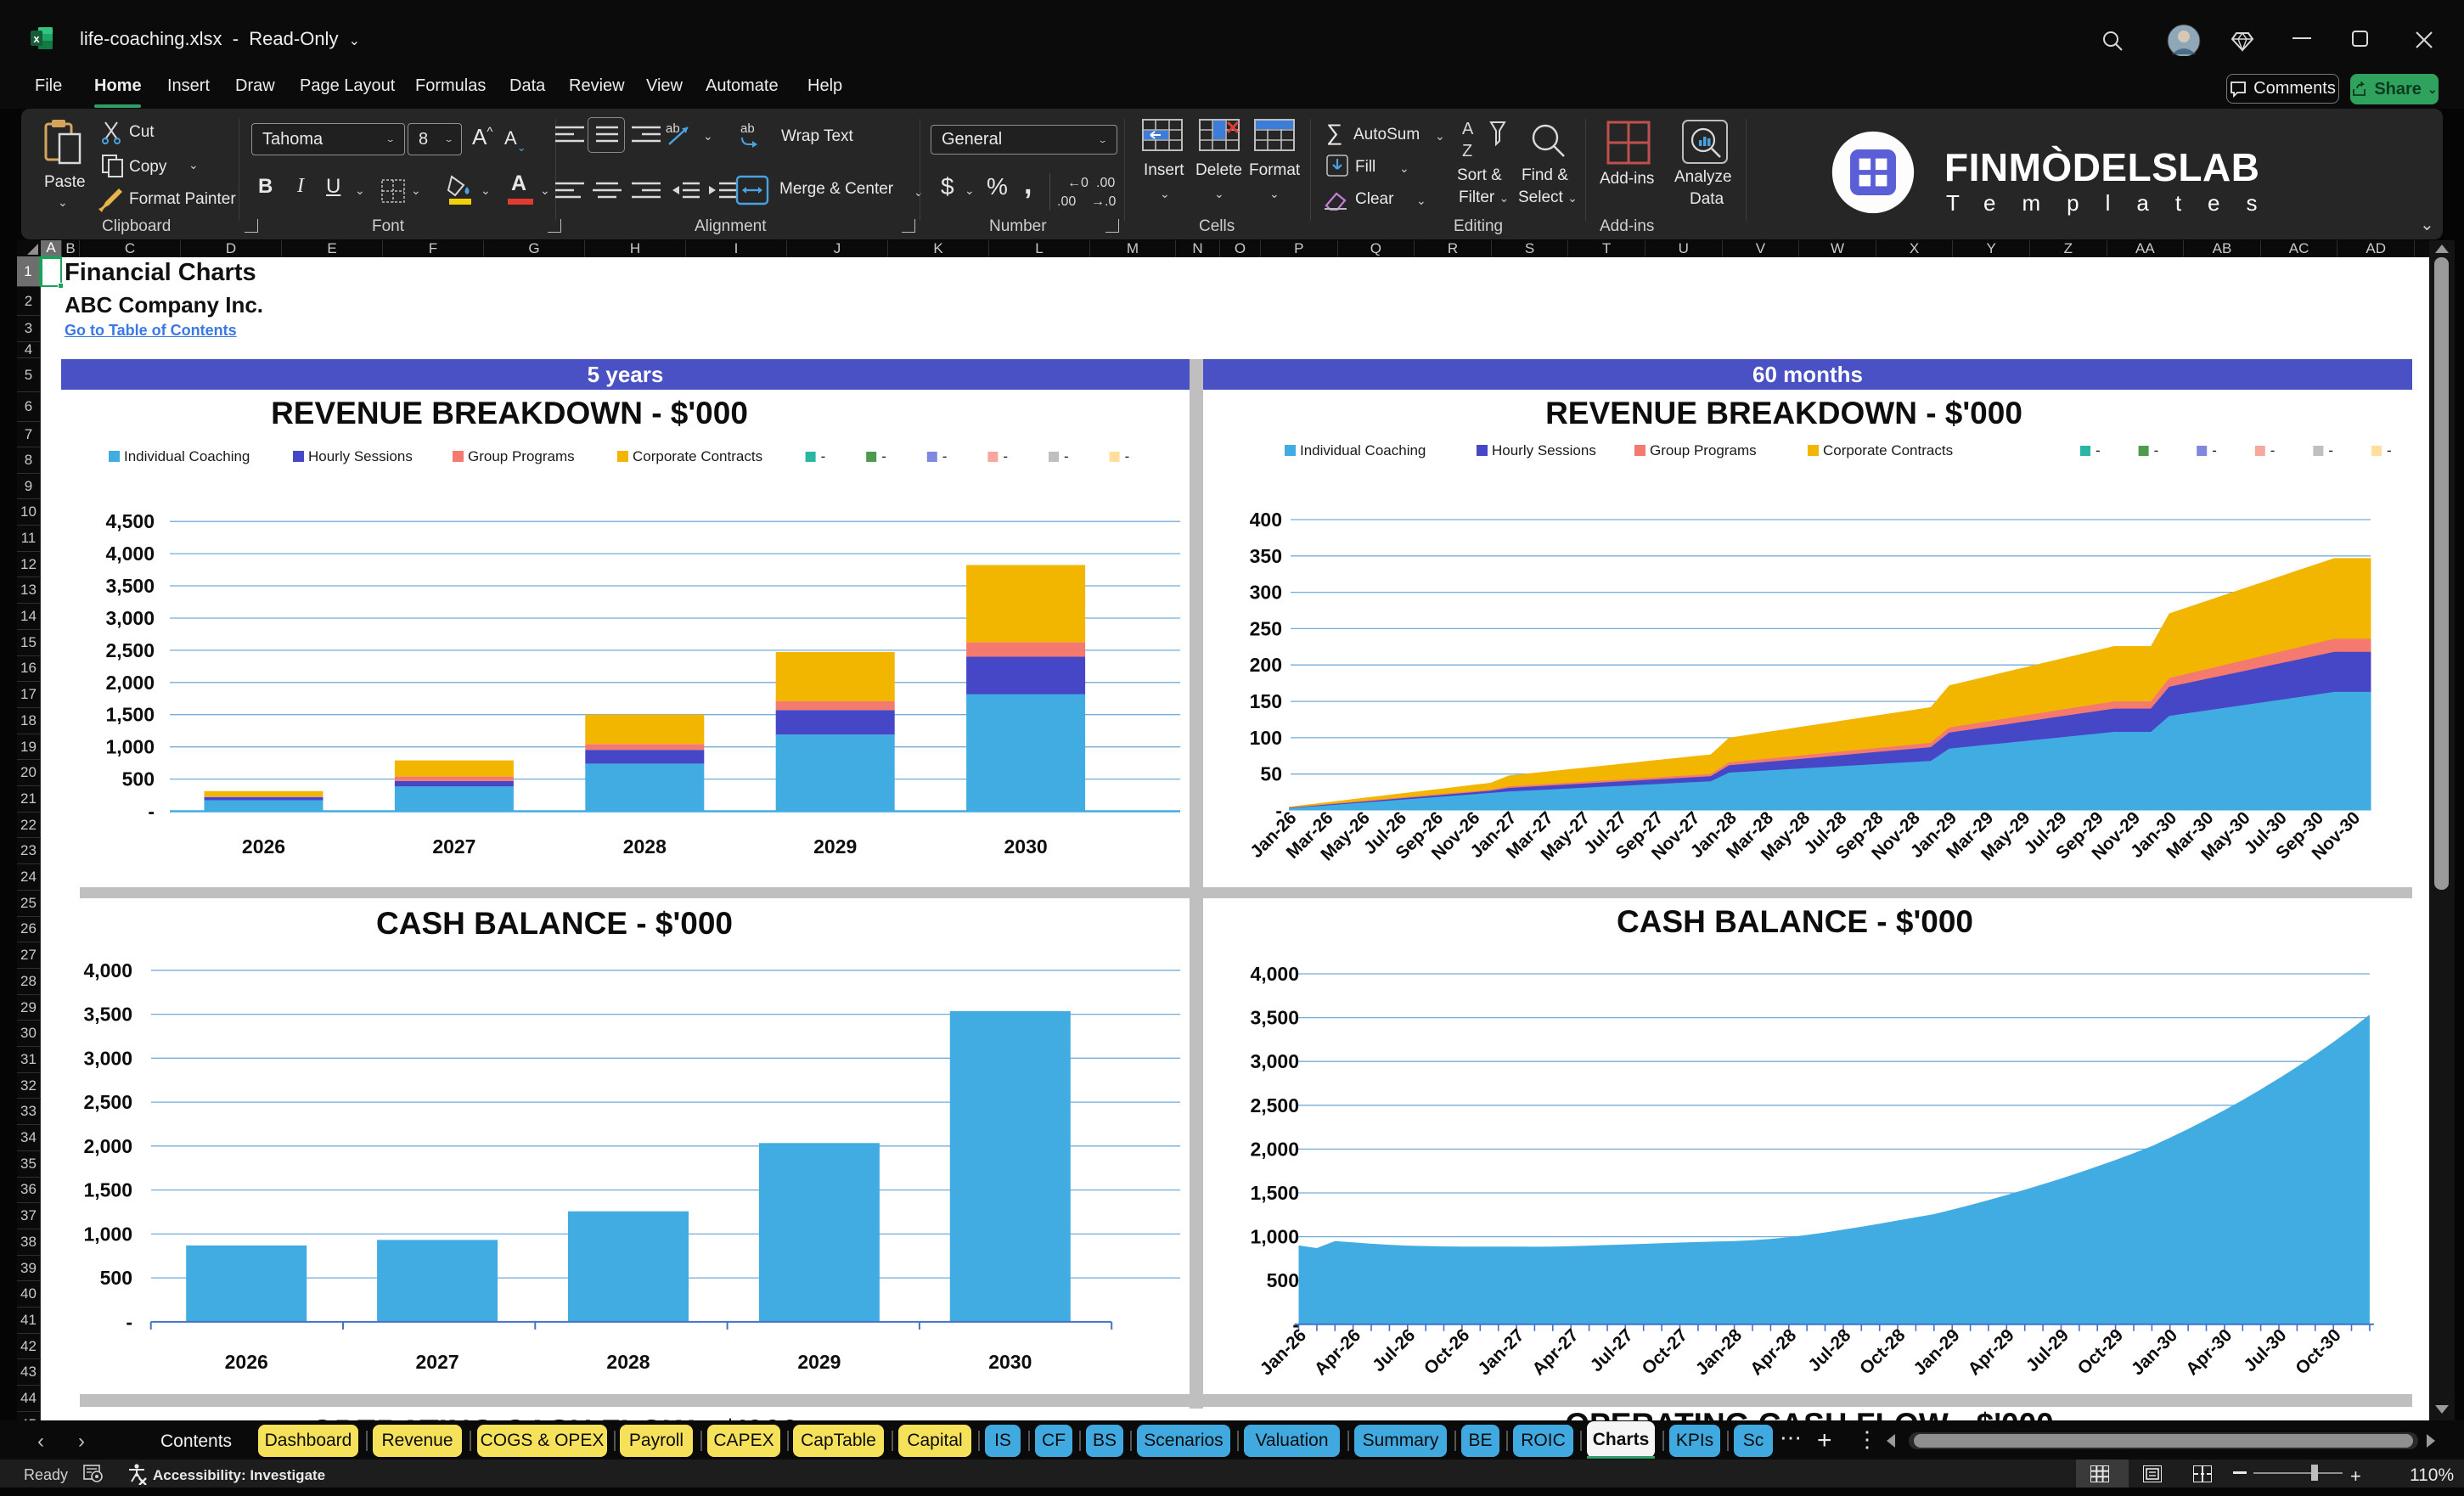  Describe the element at coordinates (1719, 1352) in the screenshot. I see `svg-text: Jan-28` at that location.